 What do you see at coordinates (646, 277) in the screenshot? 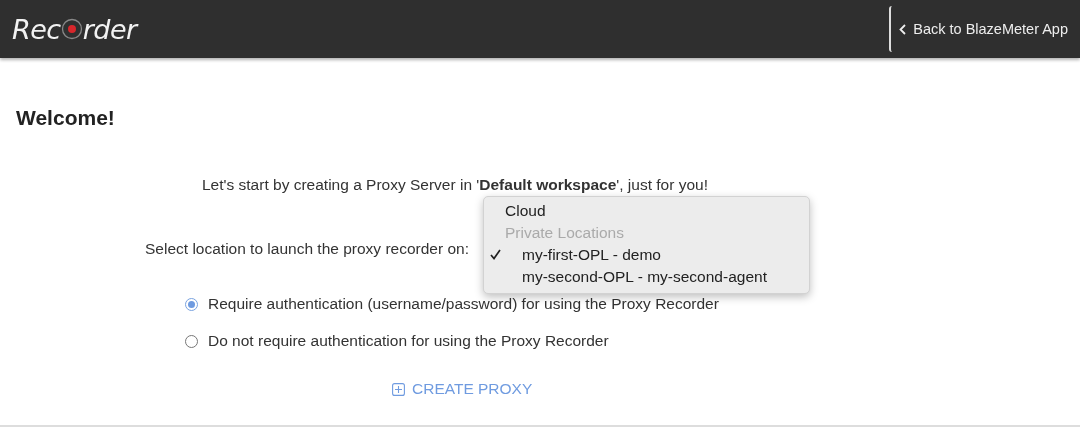
I see `menu-option: my-second-OPL - my-second-agent` at bounding box center [646, 277].